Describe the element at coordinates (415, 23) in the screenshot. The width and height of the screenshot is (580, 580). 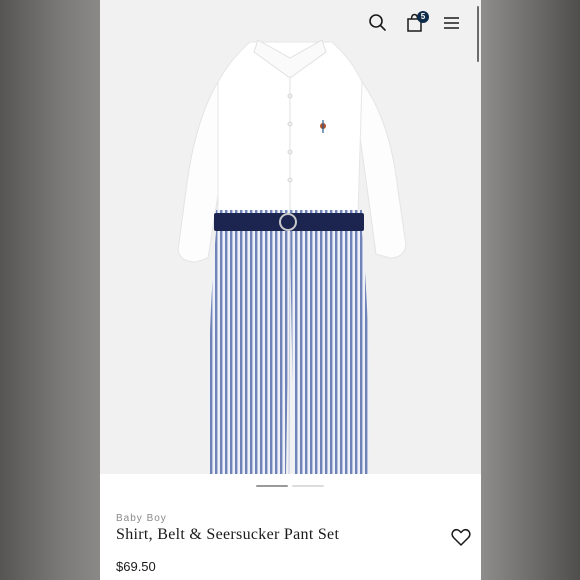
I see `shopping-bag-button: 5` at that location.